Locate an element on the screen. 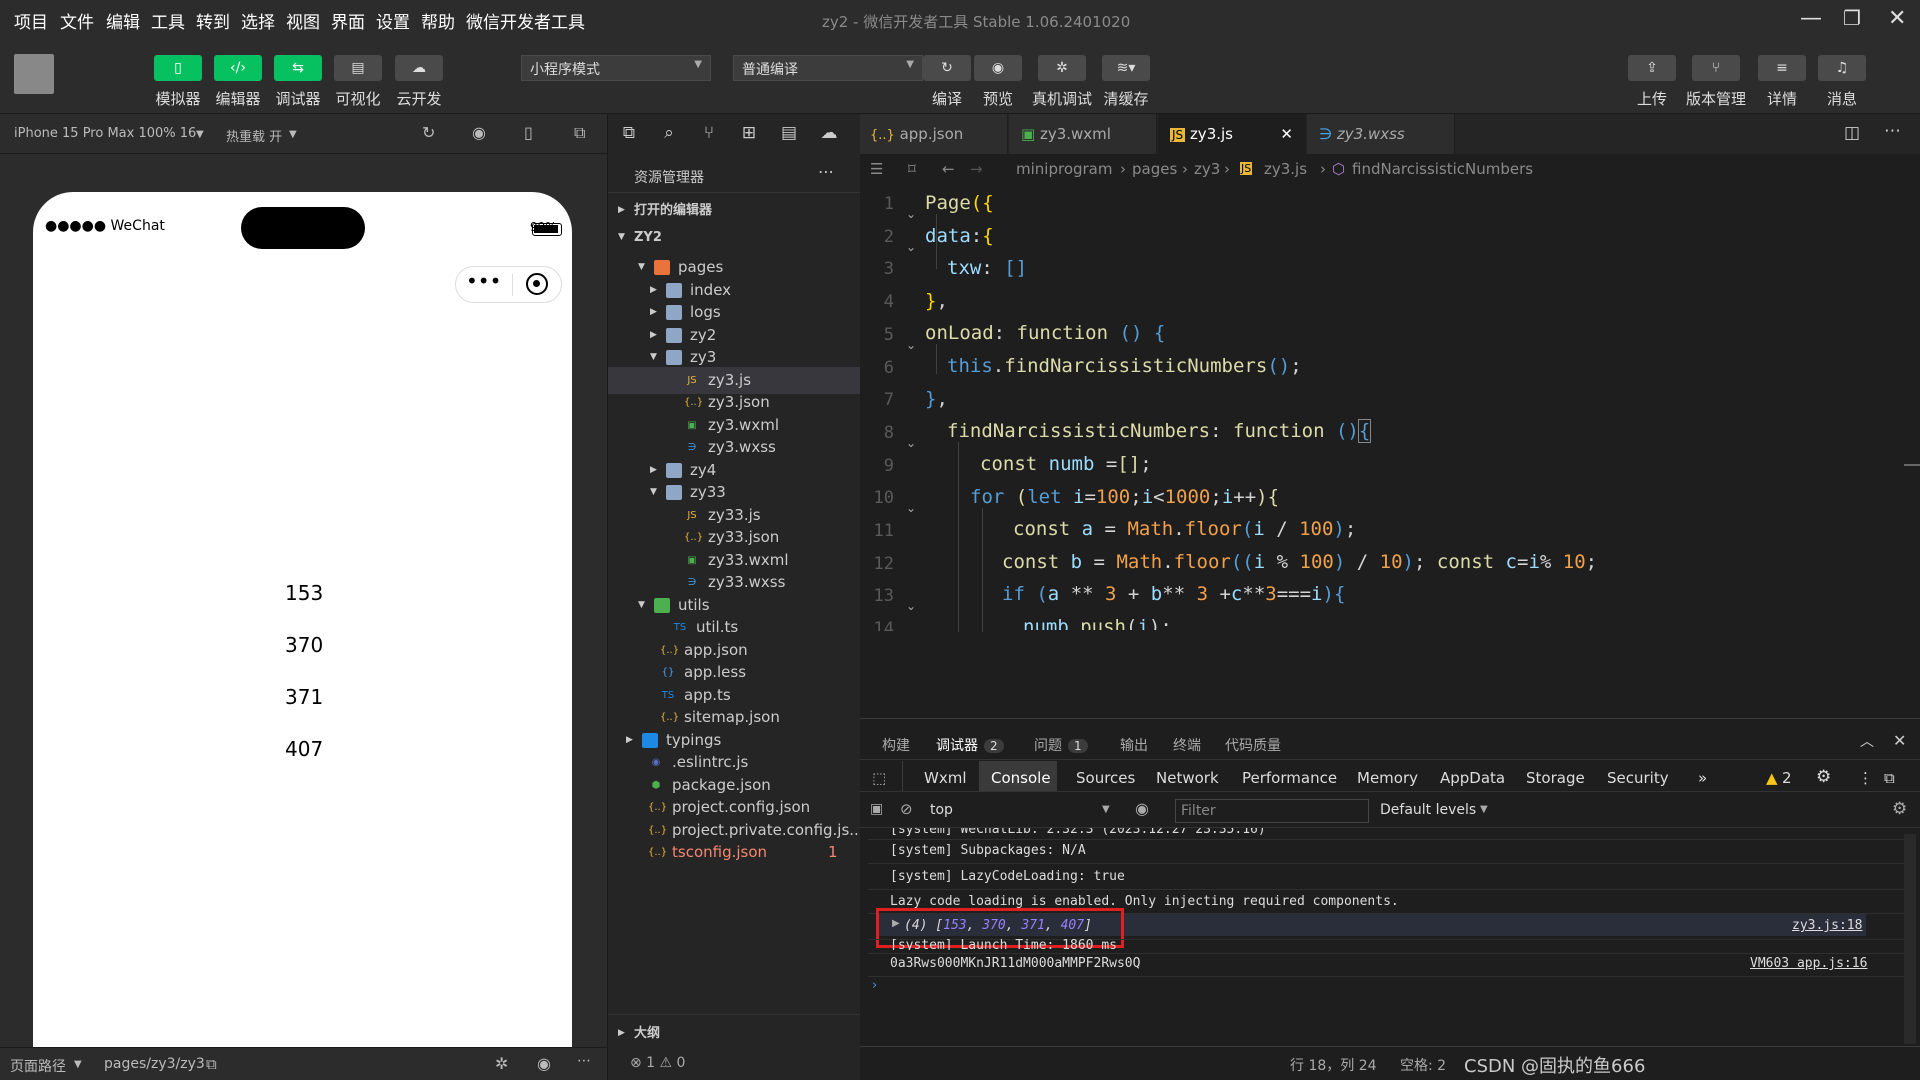 This screenshot has width=1920, height=1080. menu-tools: 工具 is located at coordinates (168, 20).